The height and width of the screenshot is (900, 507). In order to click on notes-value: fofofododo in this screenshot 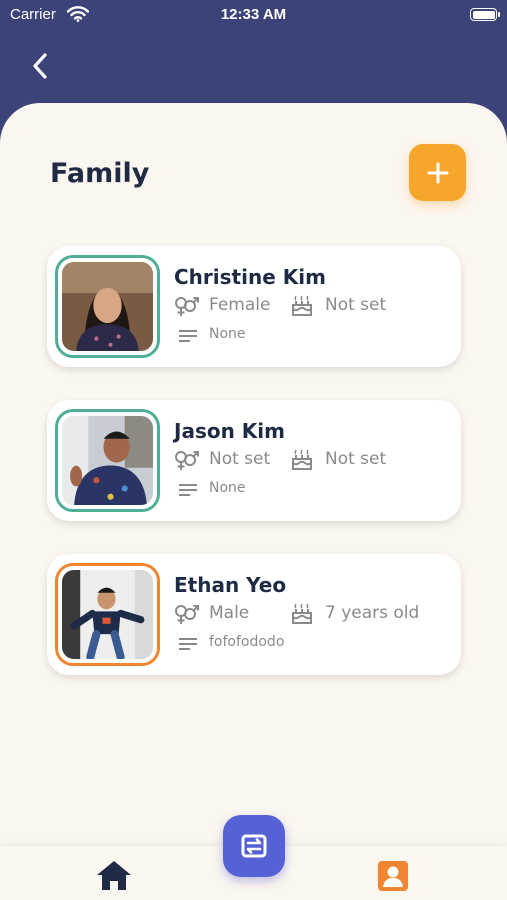, I will do `click(247, 642)`.